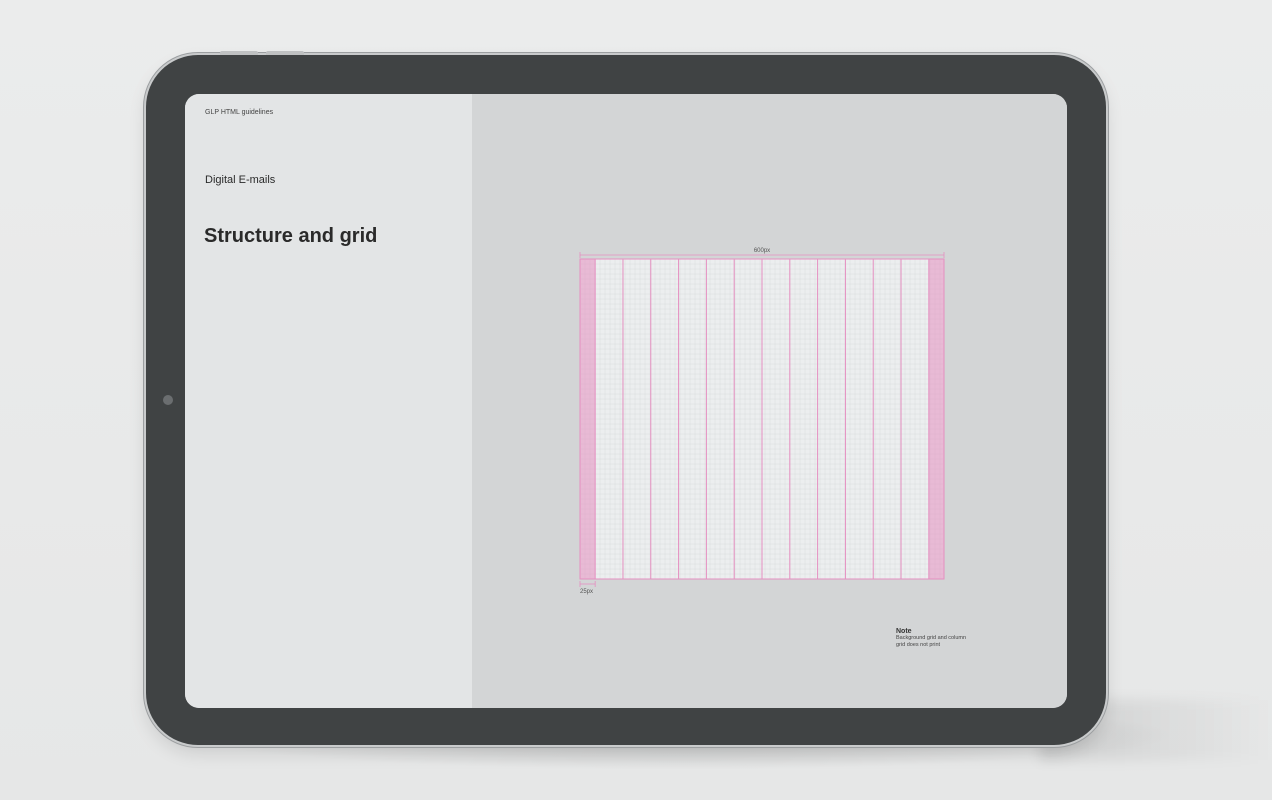 The image size is (1272, 800). What do you see at coordinates (762, 251) in the screenshot?
I see `width-label: 600px` at bounding box center [762, 251].